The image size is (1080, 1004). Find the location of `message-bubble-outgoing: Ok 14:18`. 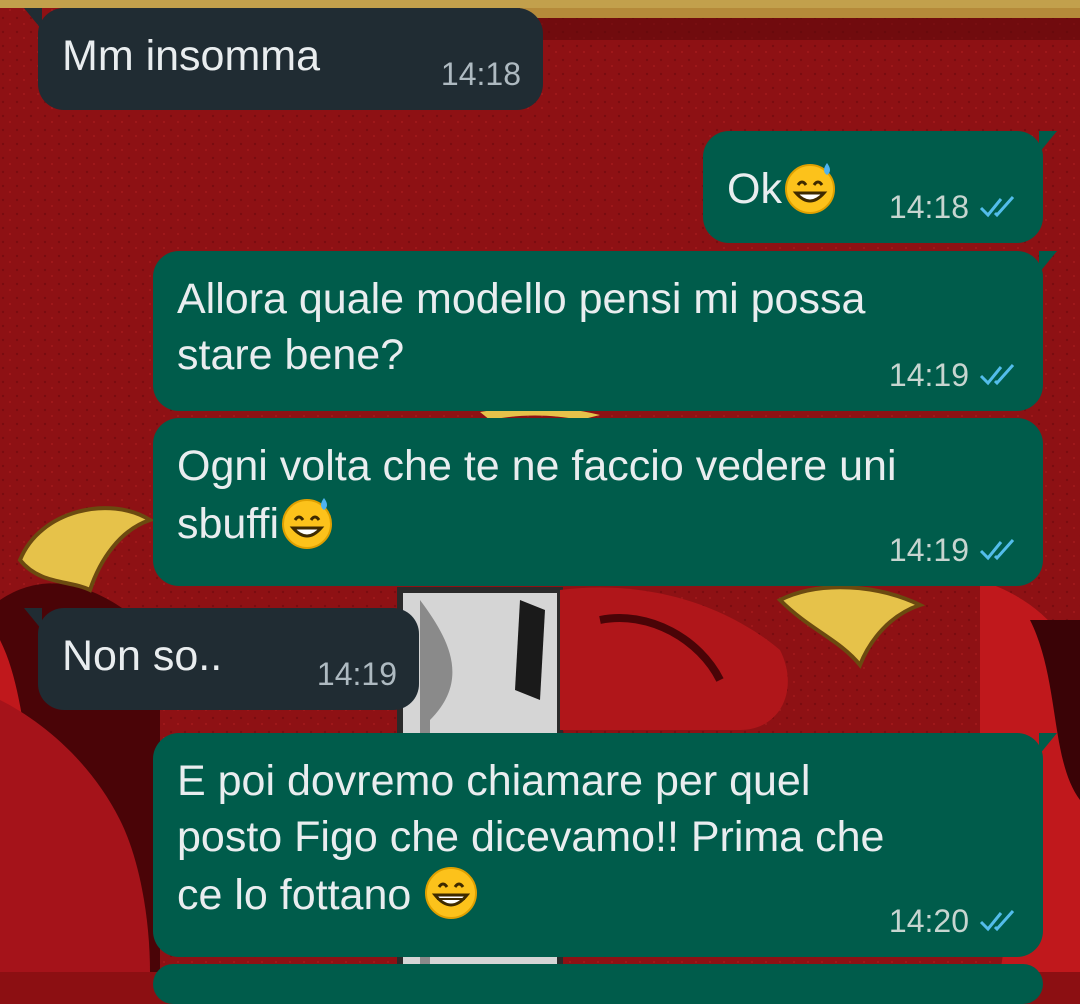

message-bubble-outgoing: Ok 14:18 is located at coordinates (880, 187).